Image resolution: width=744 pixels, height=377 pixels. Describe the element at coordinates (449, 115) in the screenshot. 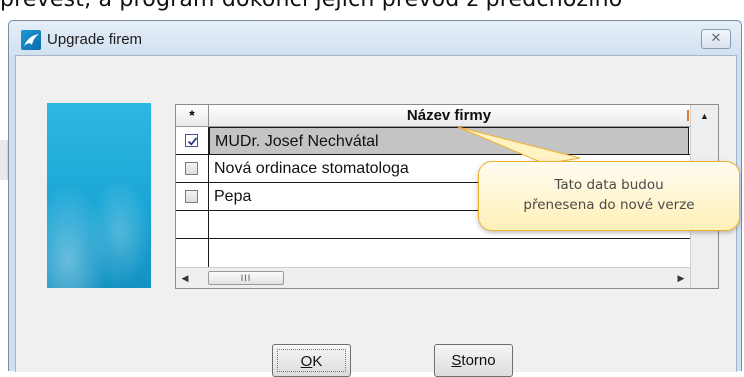

I see `column-header-company-name: Název firmy` at that location.